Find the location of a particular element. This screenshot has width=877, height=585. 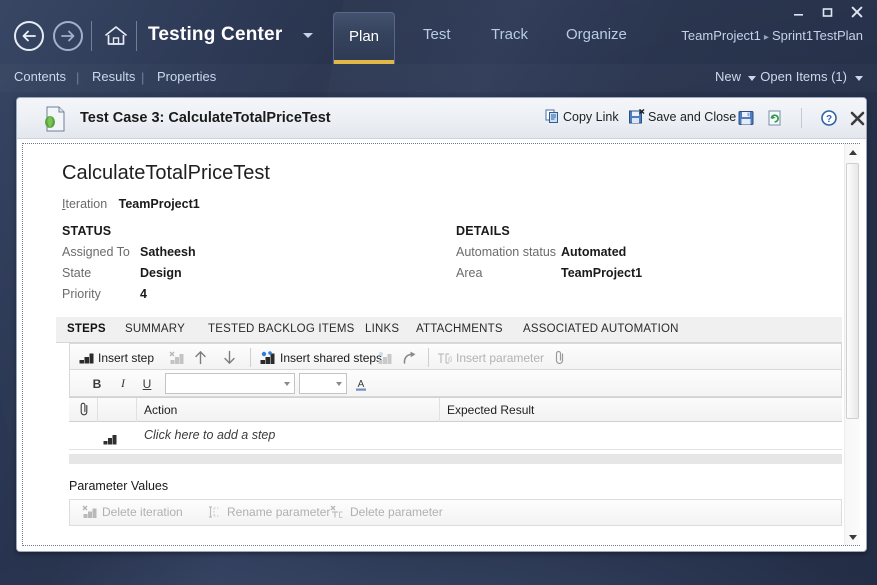

delete-iteration-button: Delete iteration is located at coordinates (132, 512).